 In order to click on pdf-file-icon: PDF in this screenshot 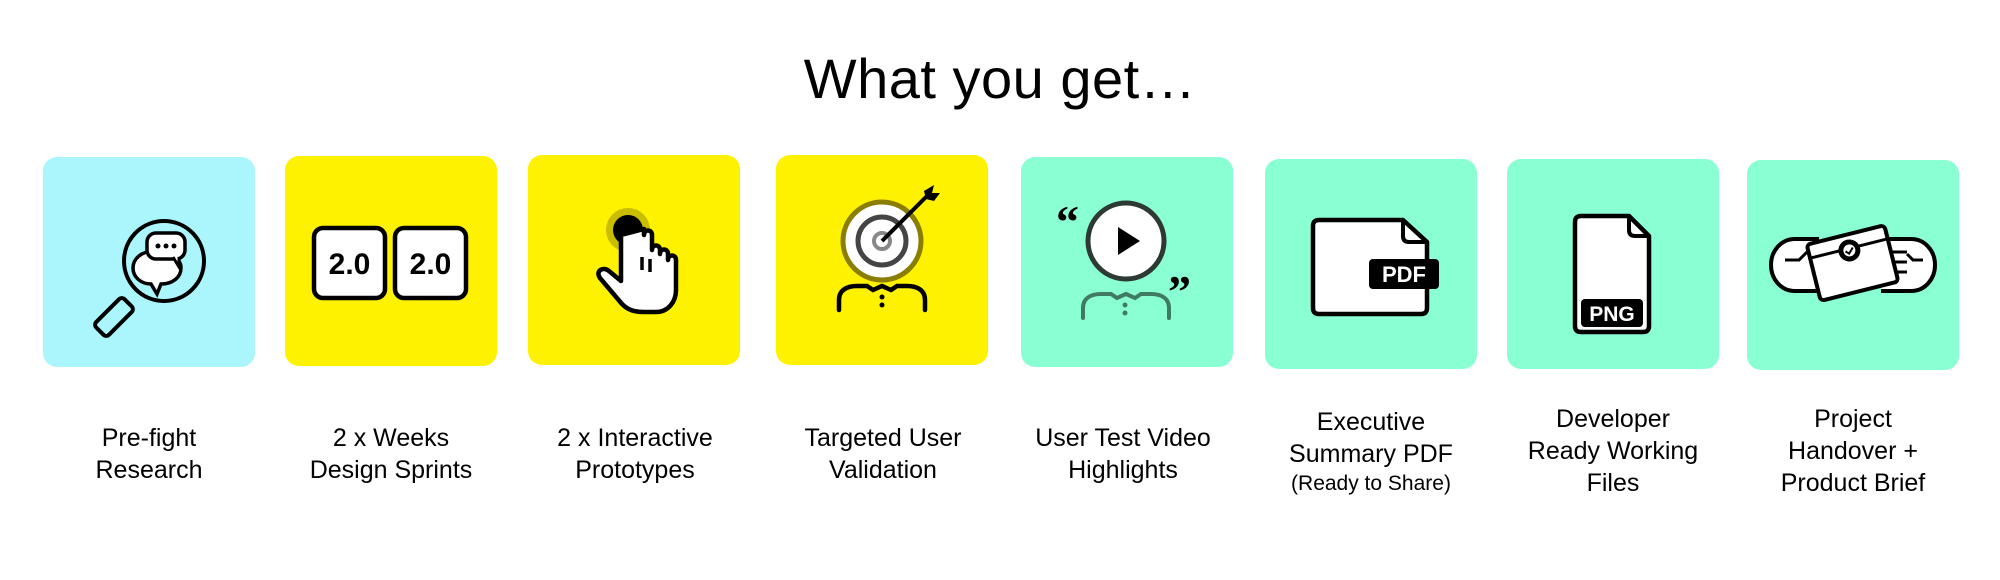, I will do `click(1374, 267)`.